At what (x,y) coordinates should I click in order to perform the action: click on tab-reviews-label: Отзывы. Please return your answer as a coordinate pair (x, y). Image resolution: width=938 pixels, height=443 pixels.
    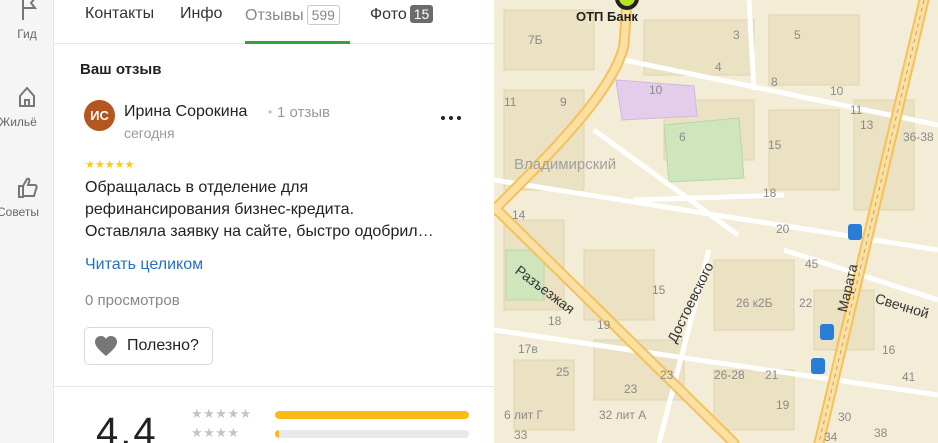
    Looking at the image, I should click on (274, 15).